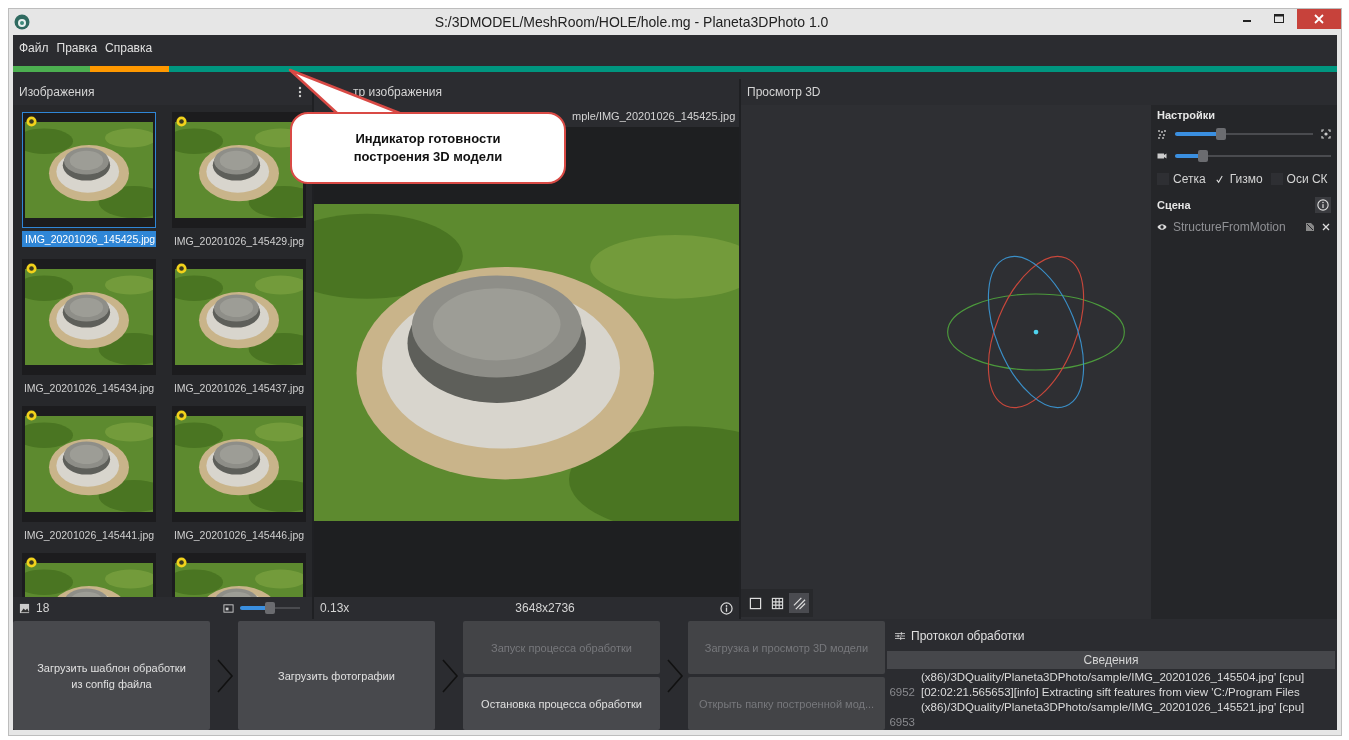  I want to click on thumbnail-label: IMG_20201026_145446.jpg, so click(239, 535).